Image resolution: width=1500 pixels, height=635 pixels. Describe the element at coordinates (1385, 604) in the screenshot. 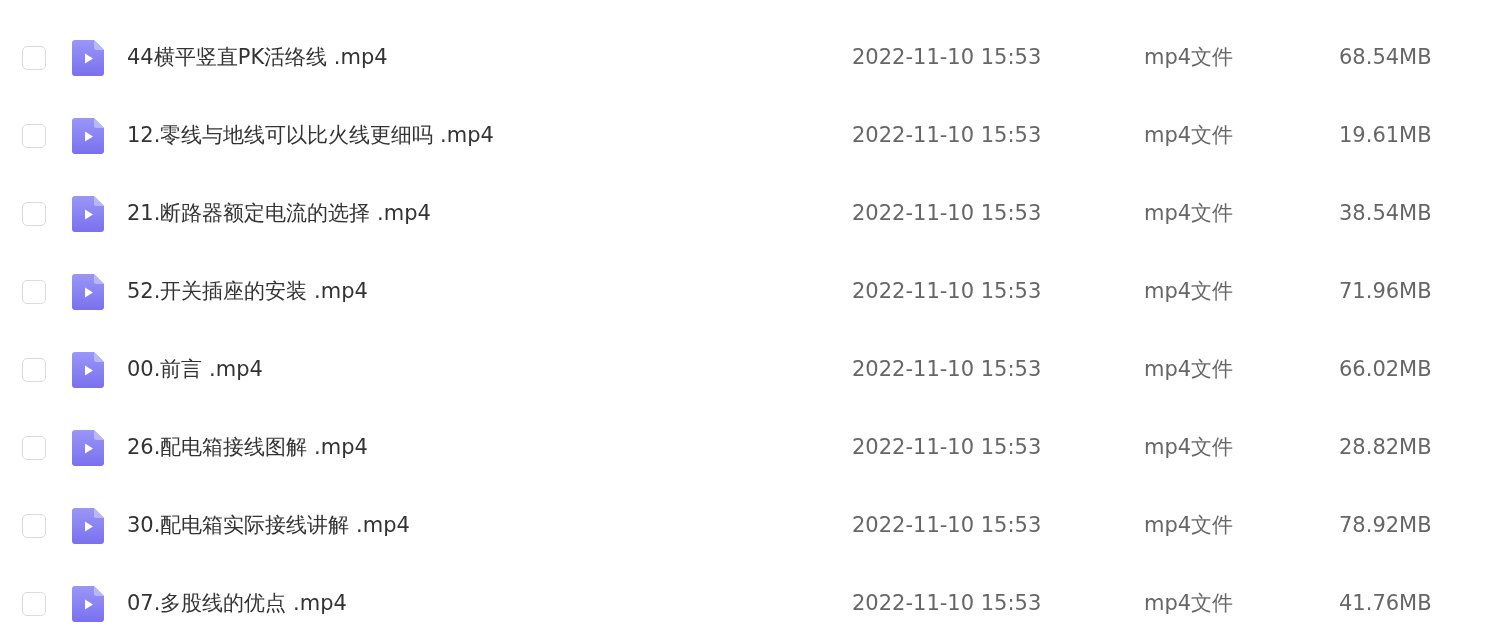

I see `file-size: 41.76MB` at that location.